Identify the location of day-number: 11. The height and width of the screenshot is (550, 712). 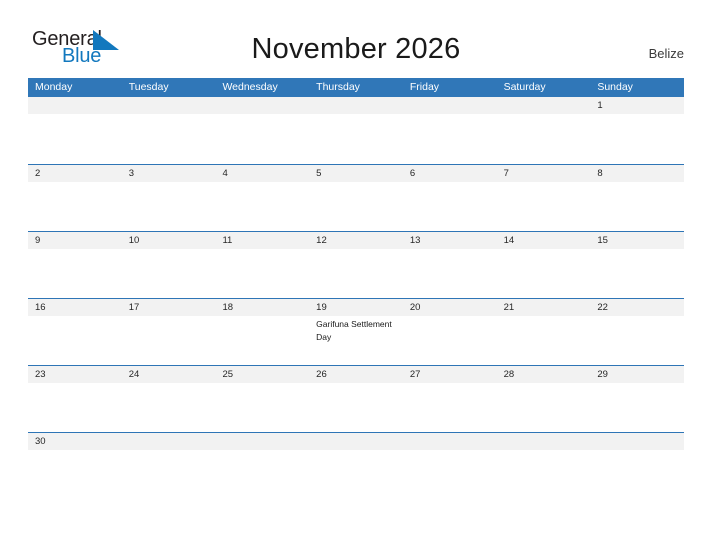
(227, 240).